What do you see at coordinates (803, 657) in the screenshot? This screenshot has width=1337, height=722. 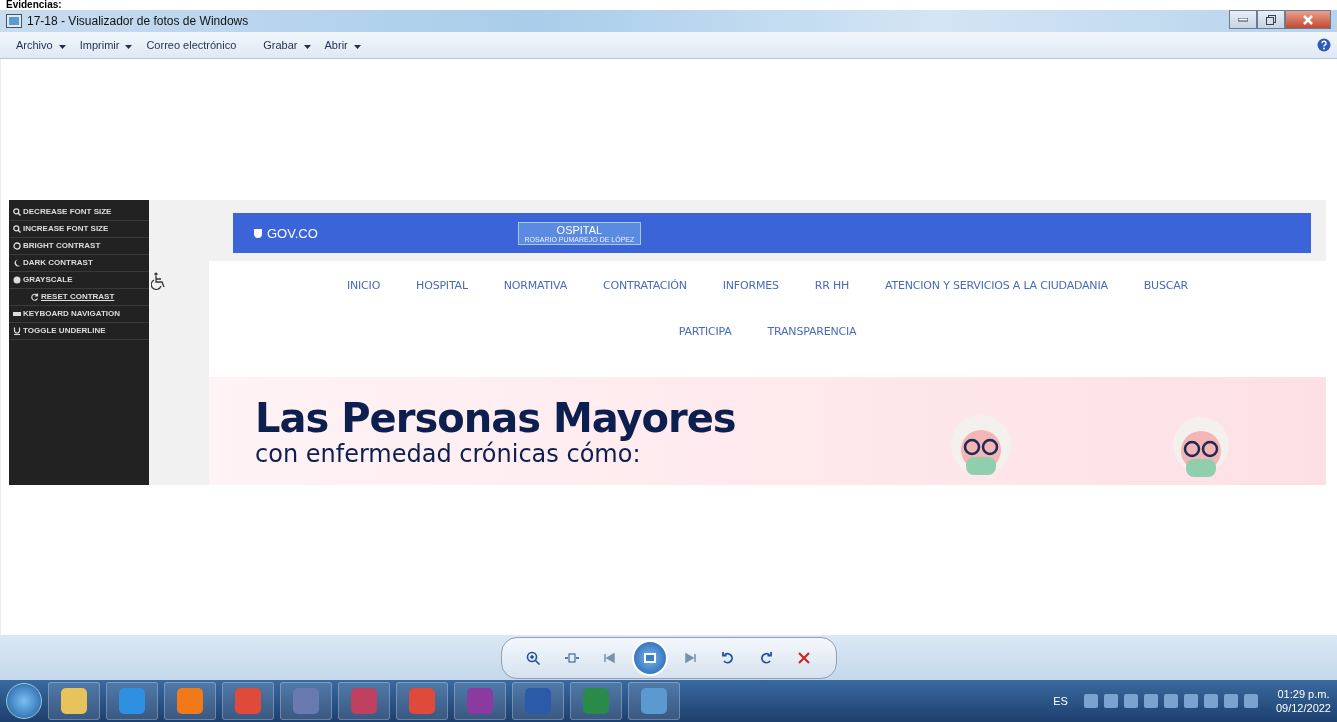 I see `delete-icon` at bounding box center [803, 657].